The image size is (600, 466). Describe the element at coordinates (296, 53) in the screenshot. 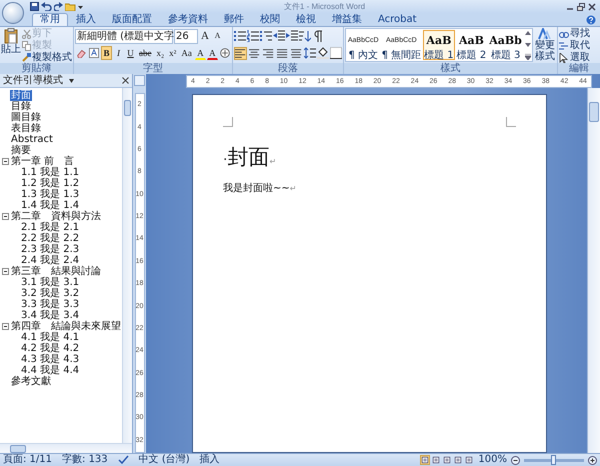

I see `distributed-icon` at that location.